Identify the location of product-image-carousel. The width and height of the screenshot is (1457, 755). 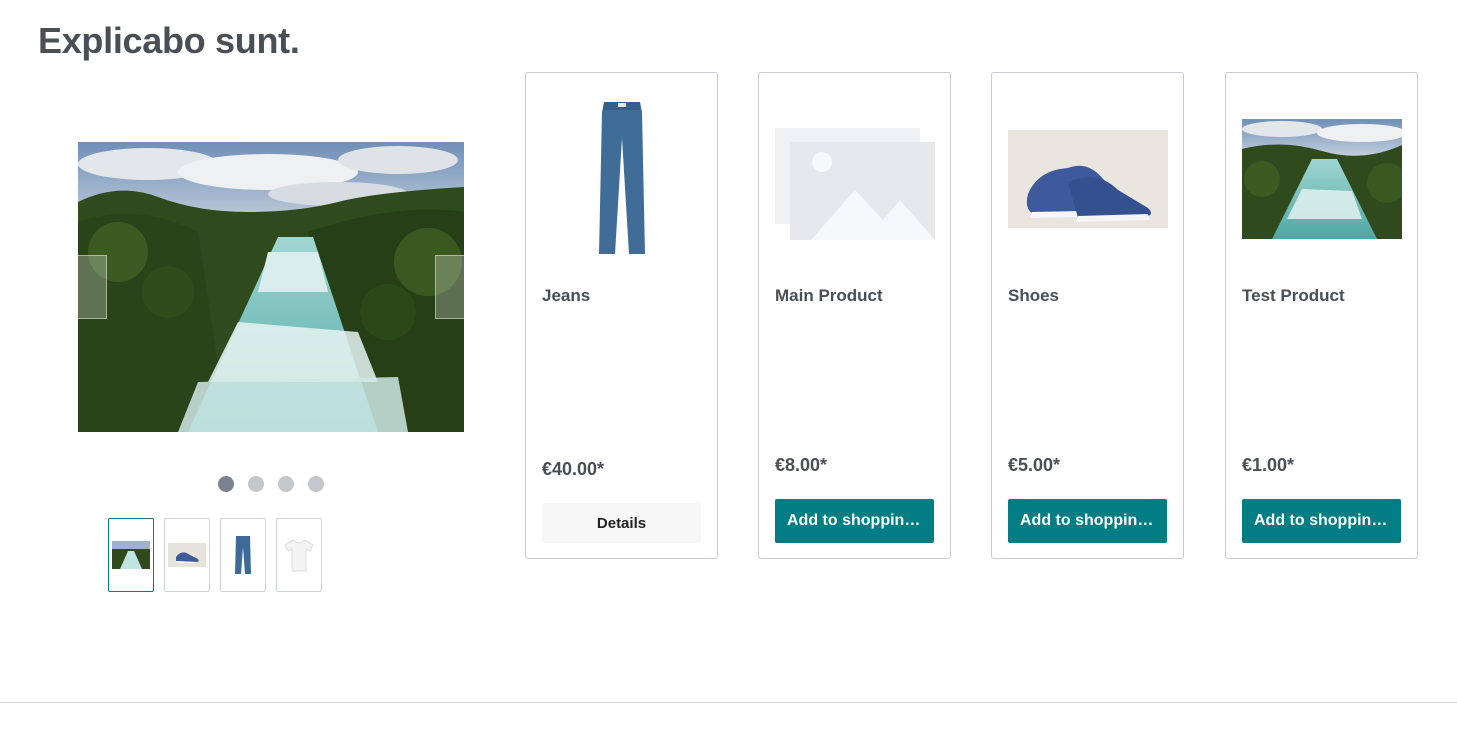
(271, 287).